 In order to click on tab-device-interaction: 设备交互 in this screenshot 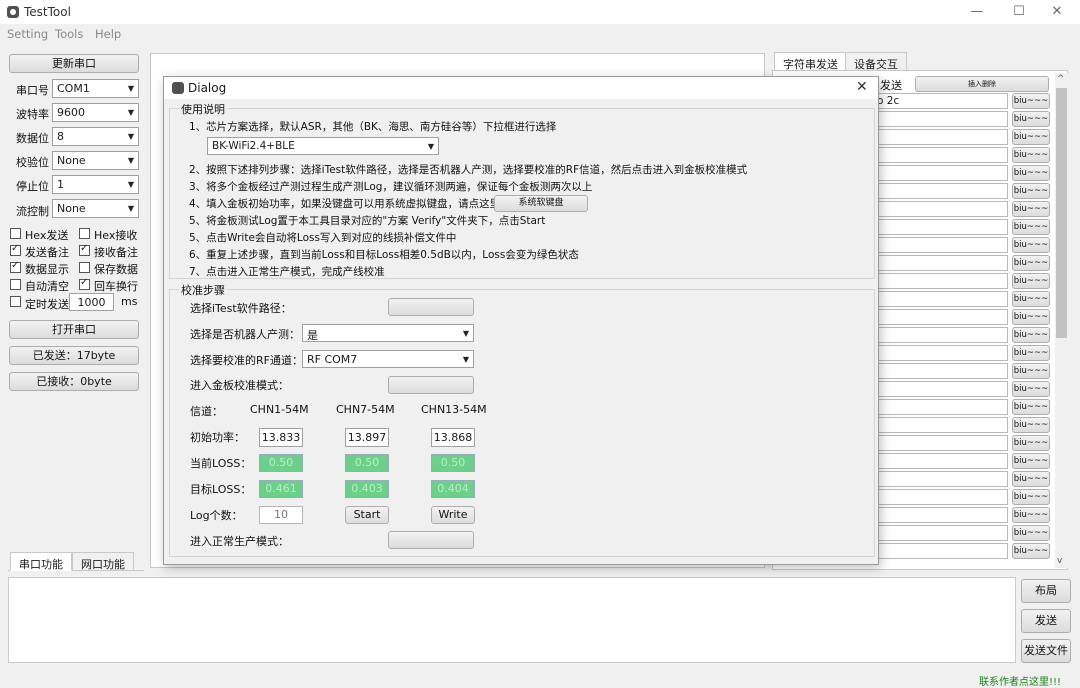, I will do `click(876, 61)`.